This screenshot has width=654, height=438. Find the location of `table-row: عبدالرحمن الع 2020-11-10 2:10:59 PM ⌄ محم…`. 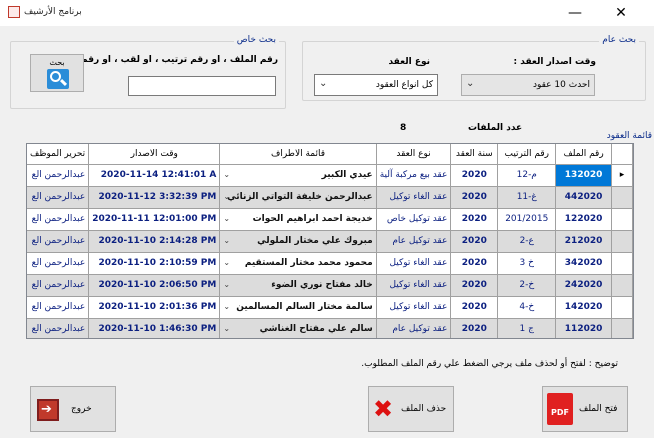

table-row: عبدالرحمن الع 2020-11-10 2:10:59 PM ⌄ محم… is located at coordinates (330, 263).